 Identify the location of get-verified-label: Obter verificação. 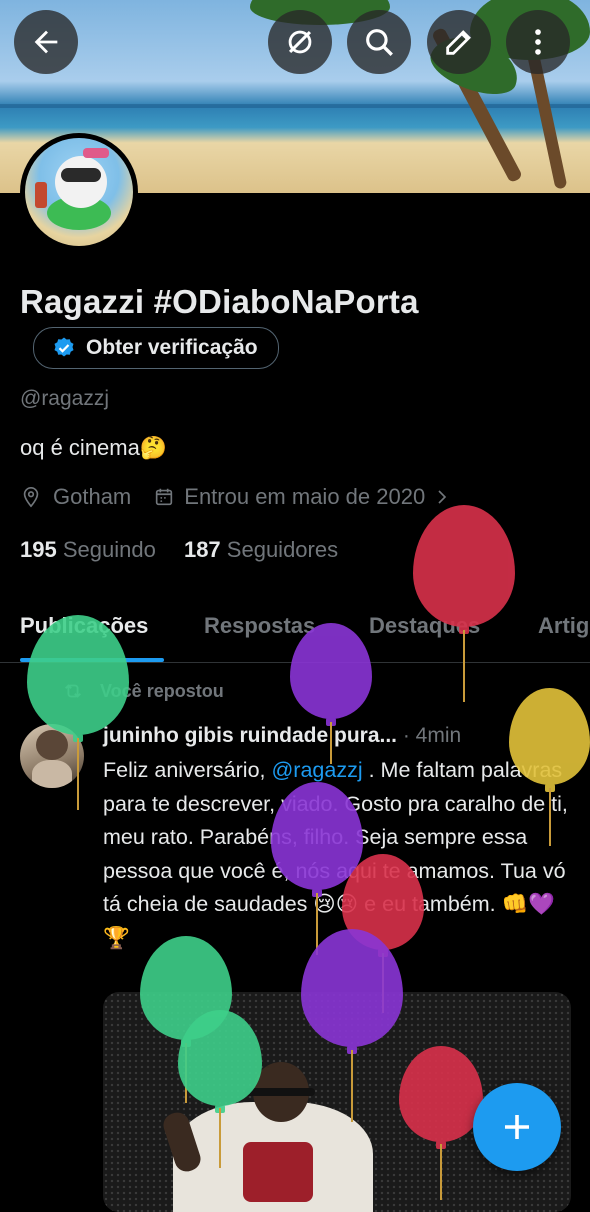
(172, 347).